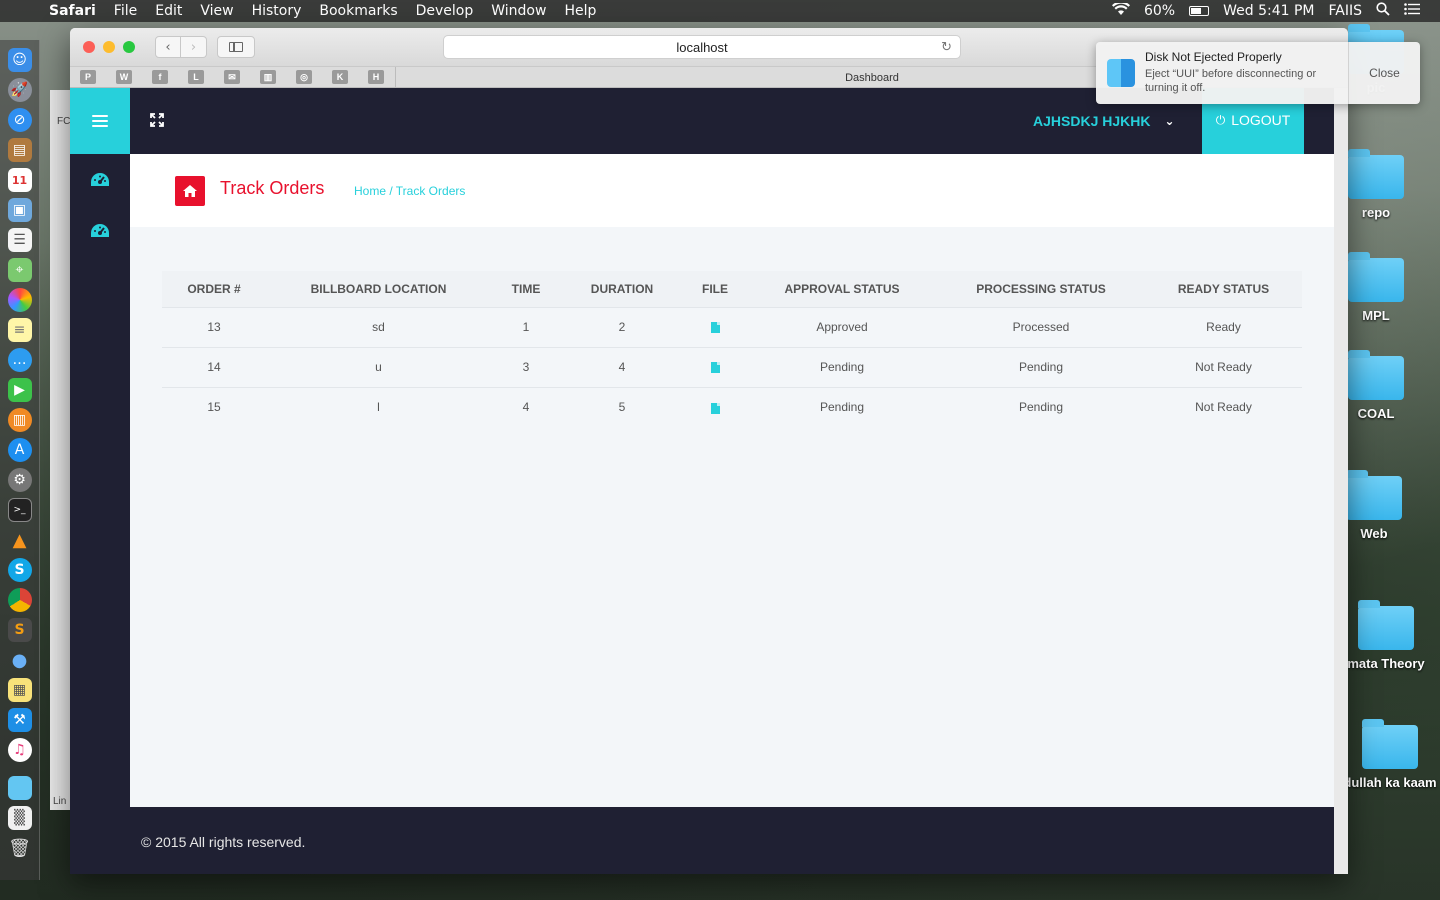 Image resolution: width=1440 pixels, height=900 pixels. I want to click on menu-history: History, so click(277, 11).